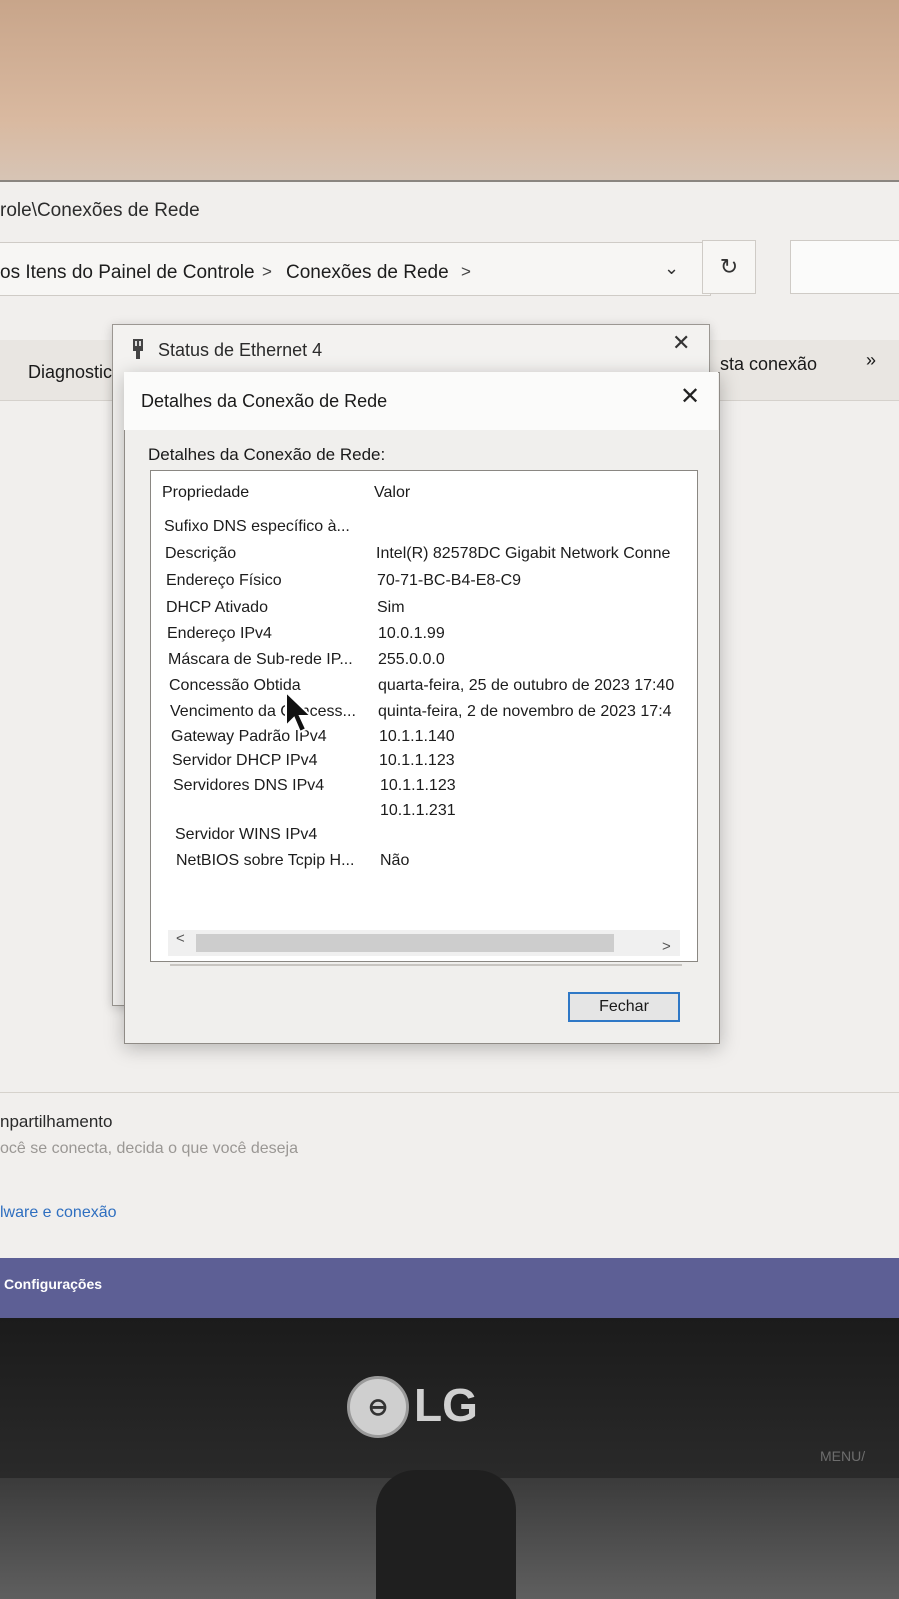 The width and height of the screenshot is (899, 1599). Describe the element at coordinates (180, 938) in the screenshot. I see `scroll-left-icon: <` at that location.